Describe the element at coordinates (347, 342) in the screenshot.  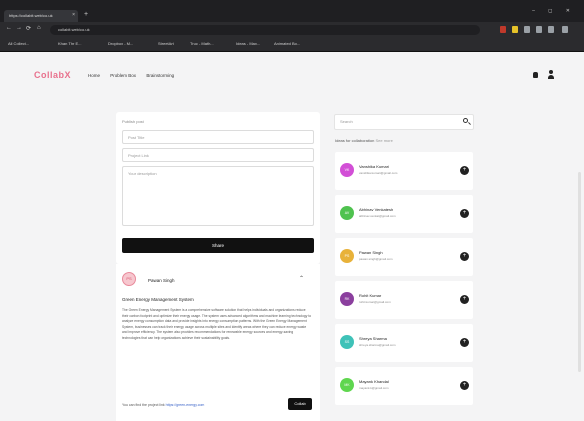
I see `avatar: SS` at that location.